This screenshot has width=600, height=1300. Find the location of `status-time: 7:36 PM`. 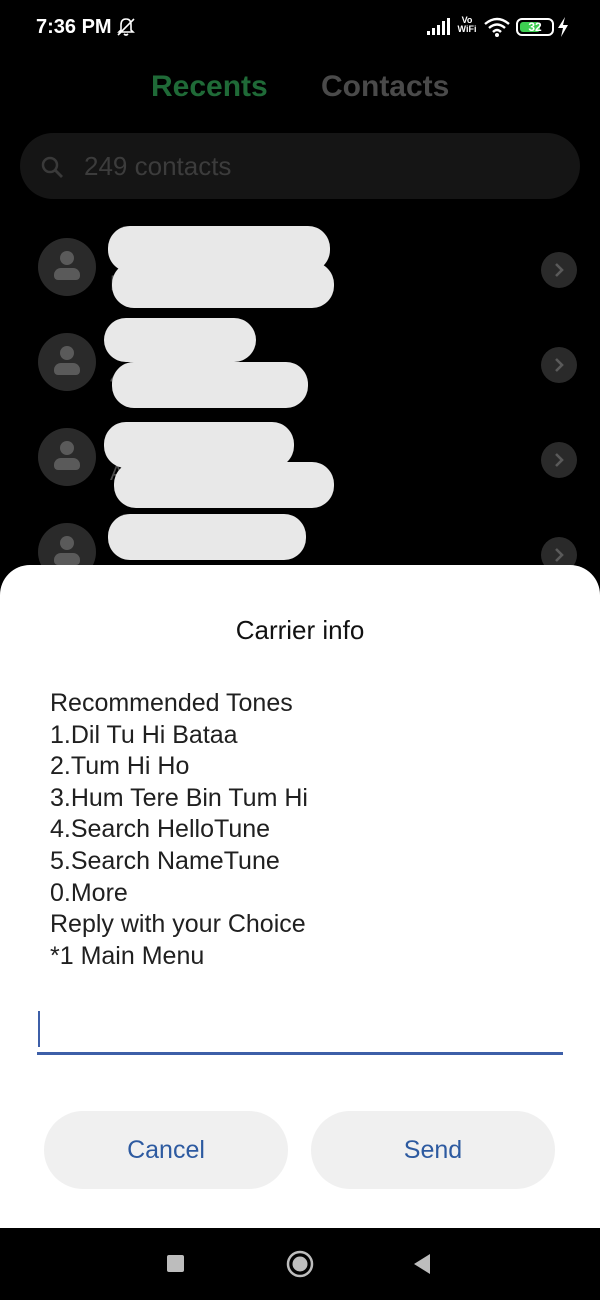

status-time: 7:36 PM is located at coordinates (74, 27).